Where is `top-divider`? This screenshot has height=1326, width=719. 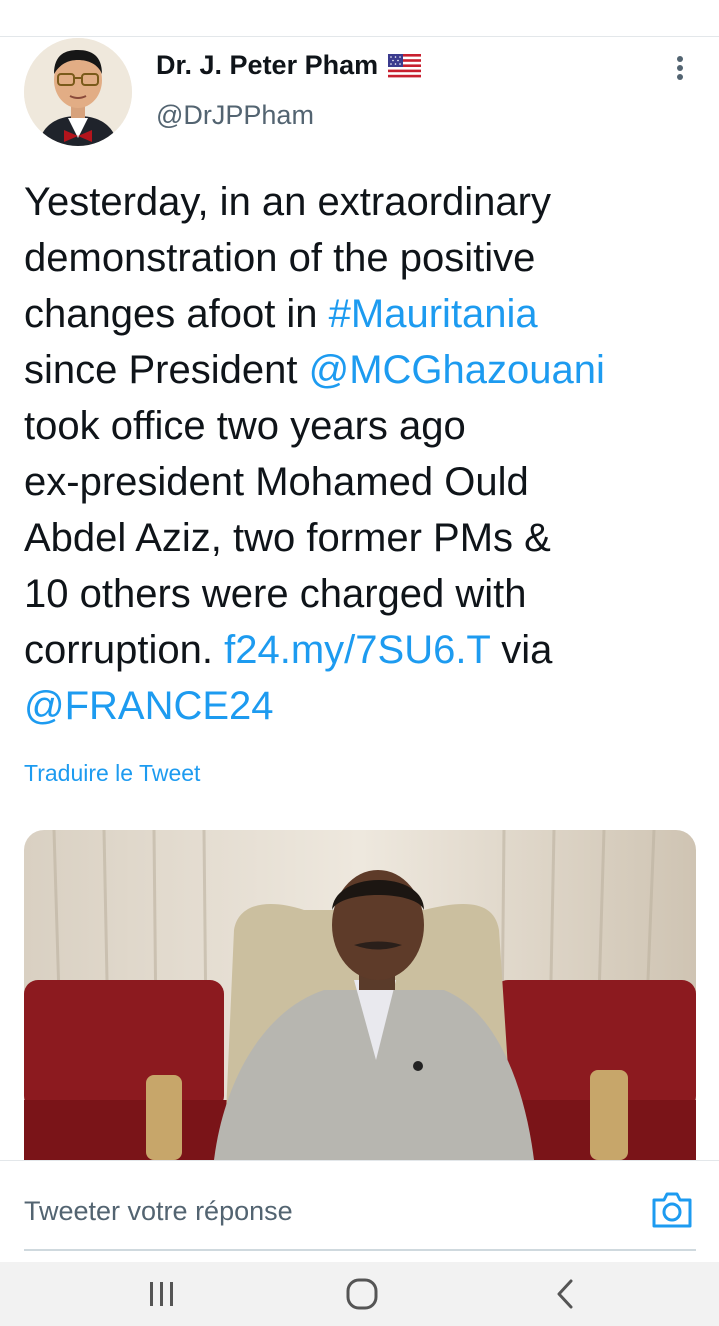
top-divider is located at coordinates (359, 36).